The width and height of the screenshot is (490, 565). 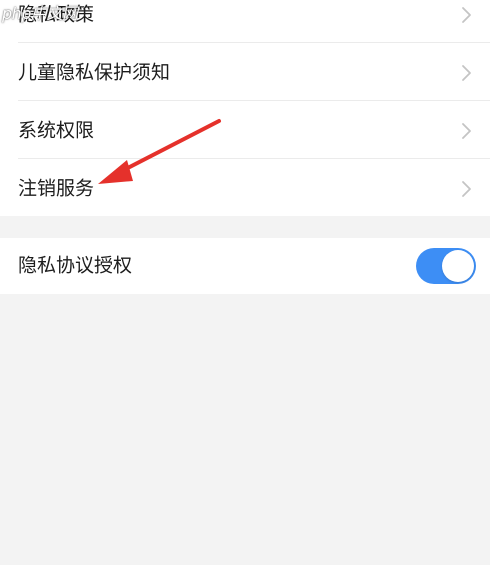 I want to click on settings-item-label: 儿童隐私保护须知, so click(x=94, y=72).